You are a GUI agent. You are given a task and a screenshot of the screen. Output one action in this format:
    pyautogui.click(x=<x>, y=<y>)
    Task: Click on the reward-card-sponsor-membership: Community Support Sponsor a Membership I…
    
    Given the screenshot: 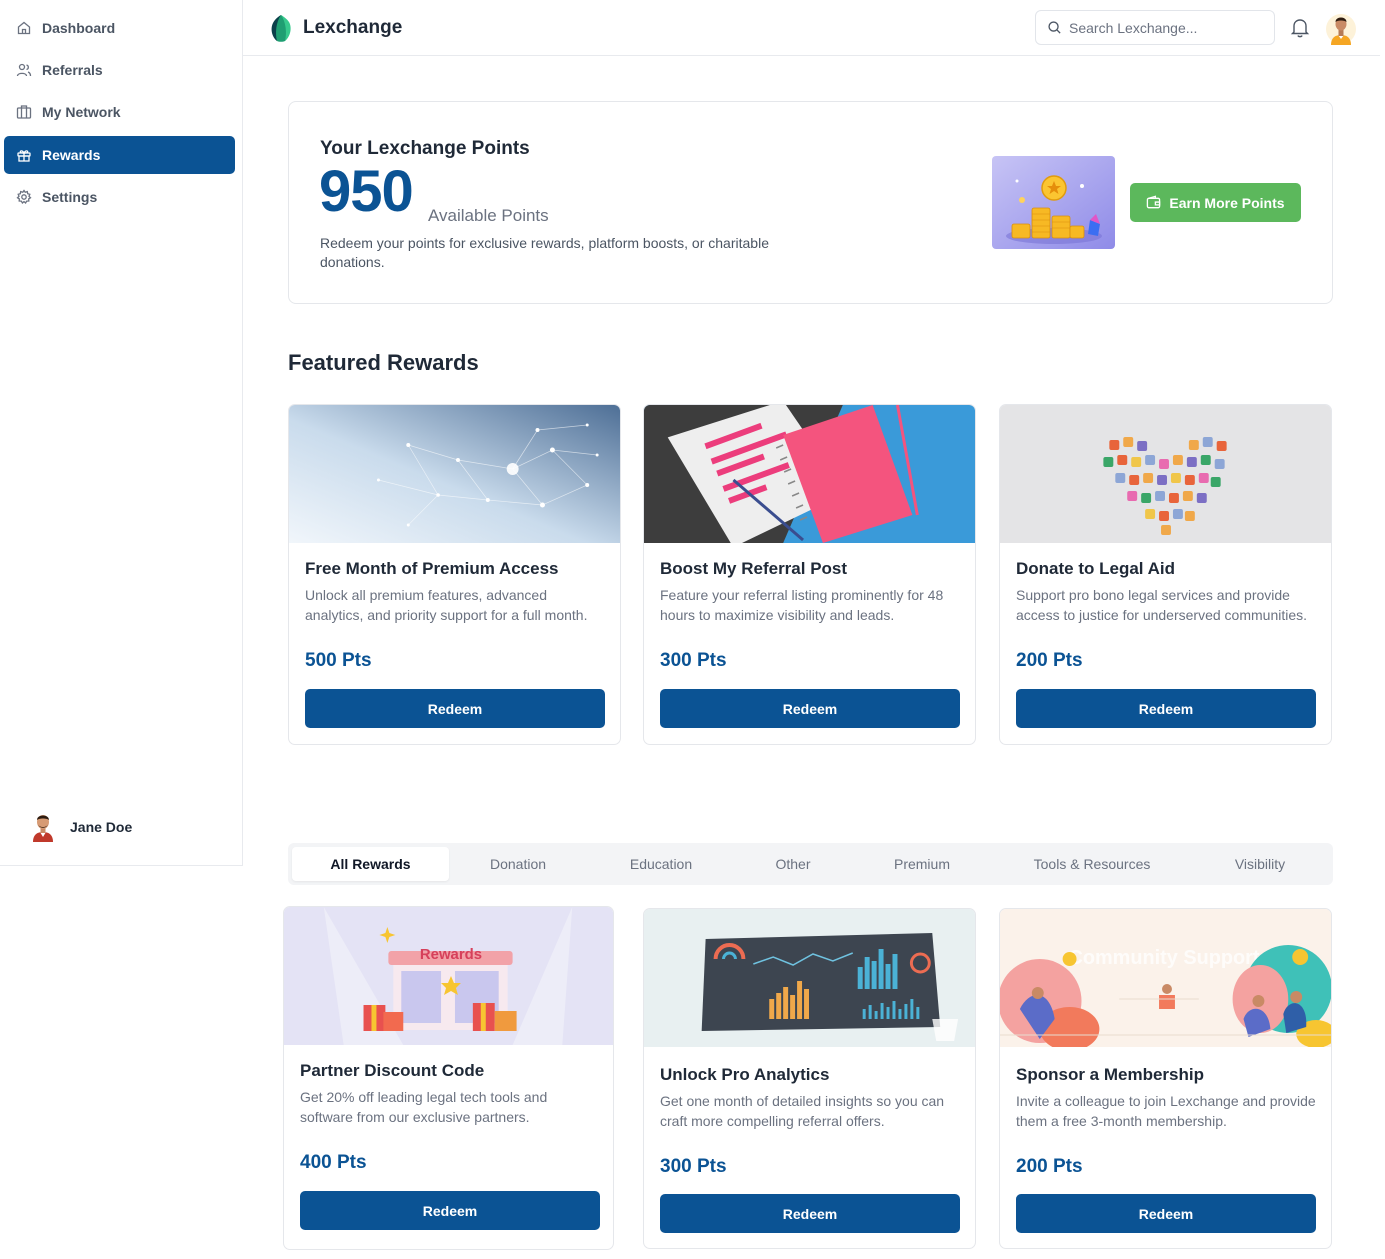 What is the action you would take?
    pyautogui.click(x=1165, y=1078)
    